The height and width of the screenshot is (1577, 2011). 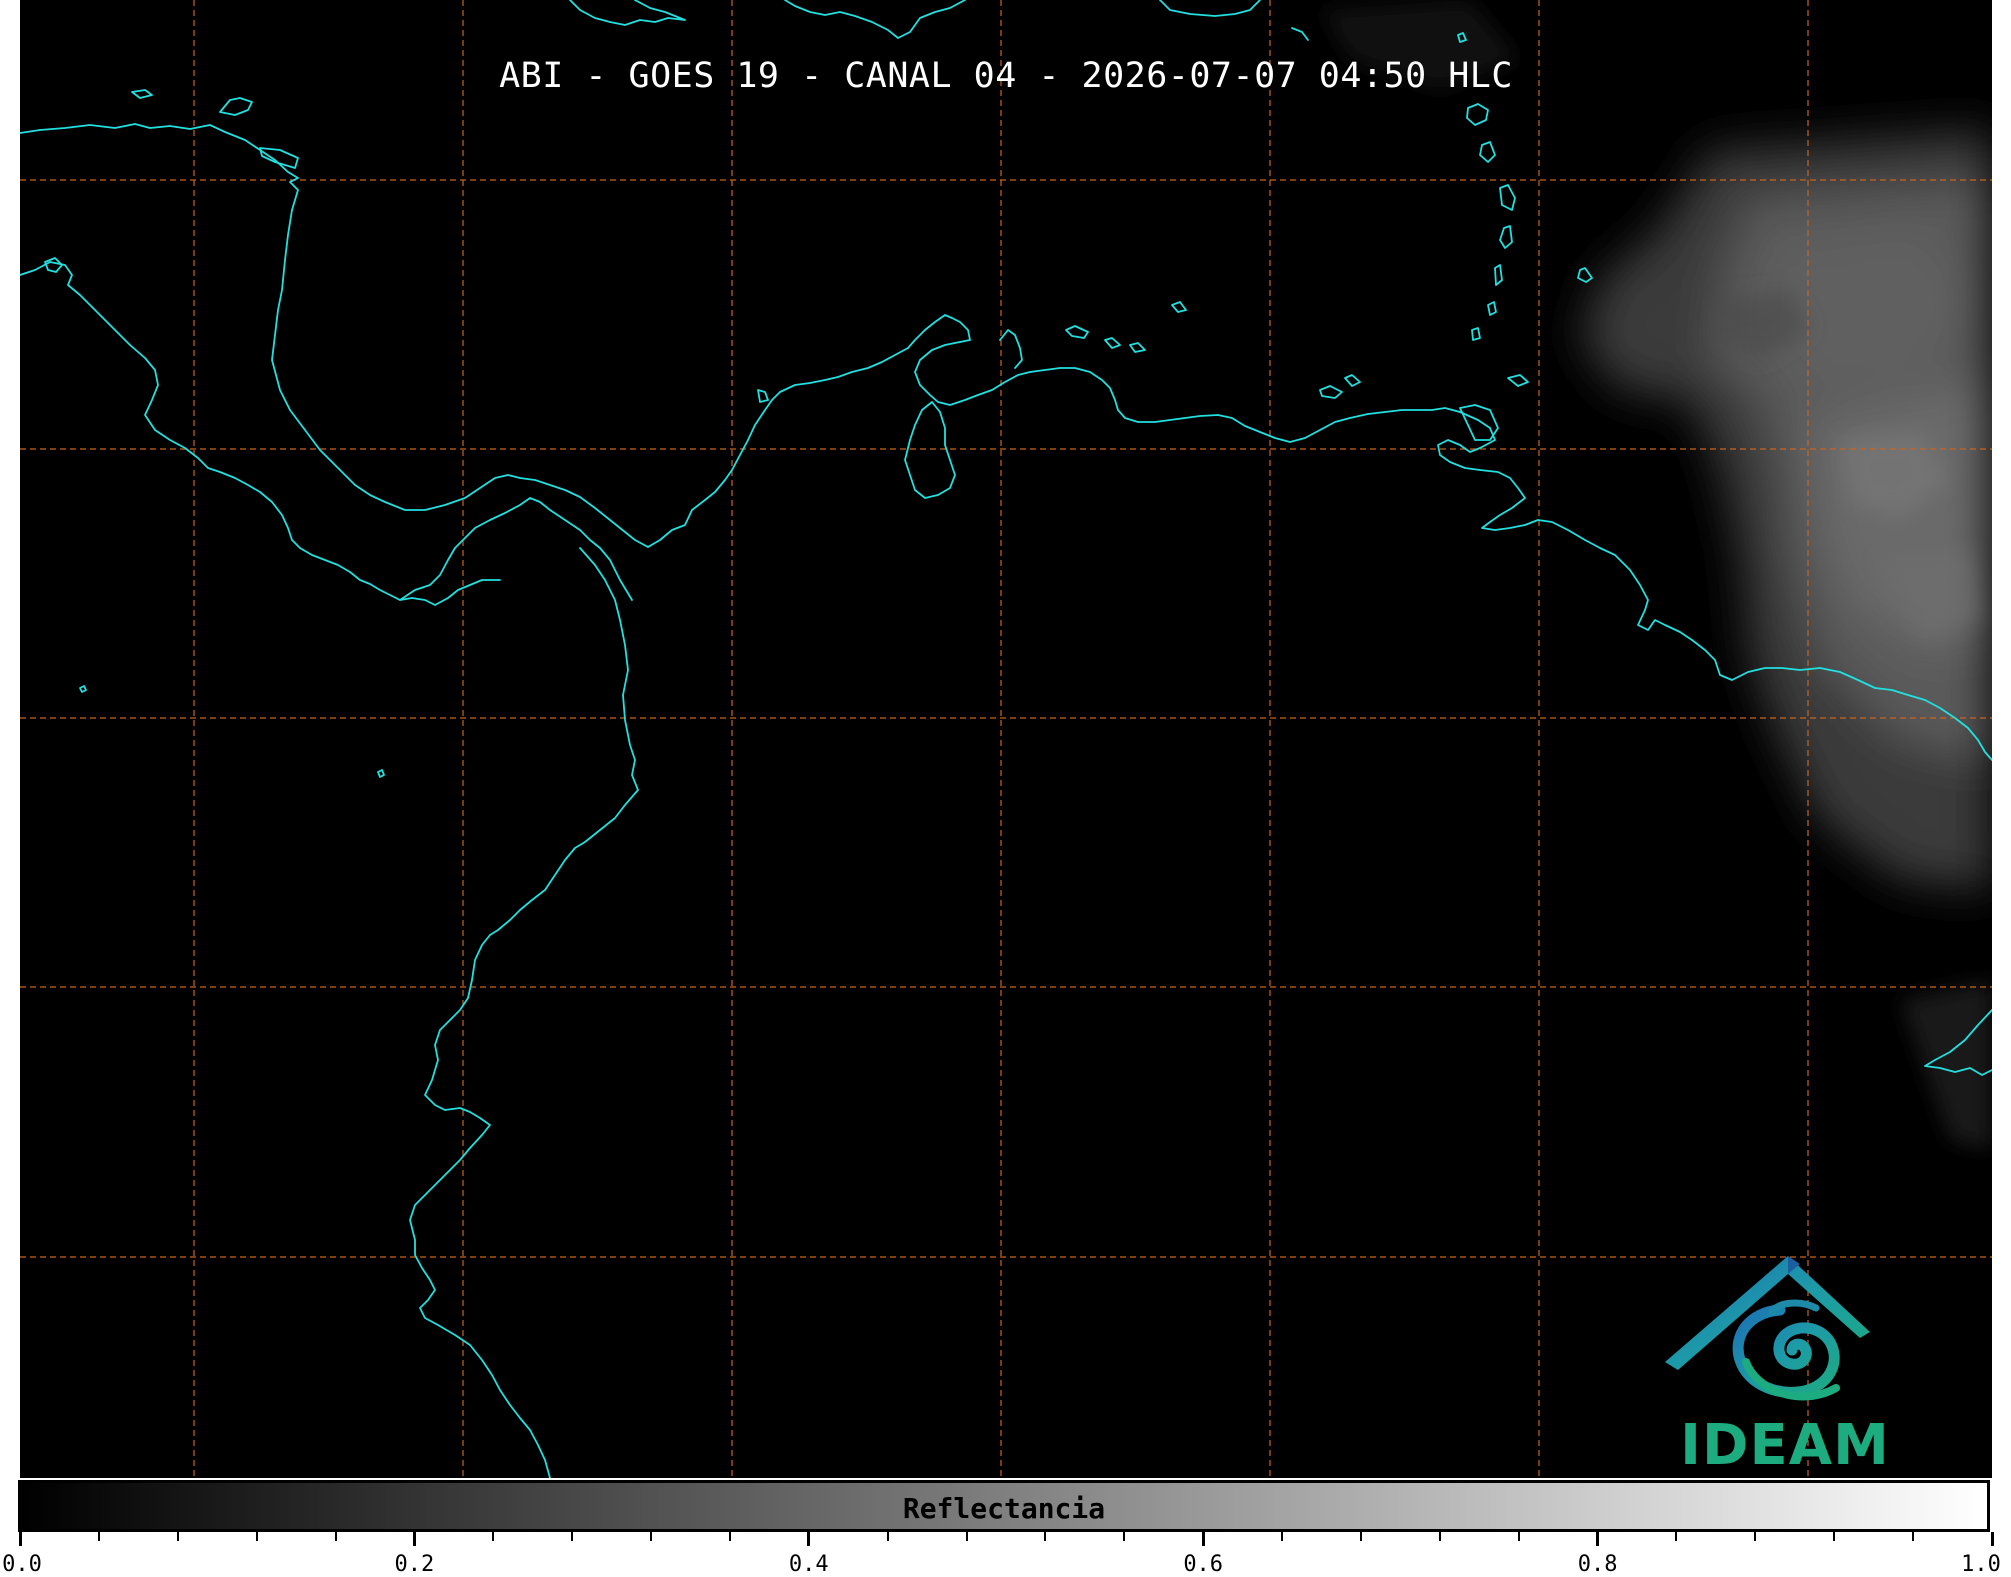 What do you see at coordinates (83, 689) in the screenshot?
I see `island-malpelo` at bounding box center [83, 689].